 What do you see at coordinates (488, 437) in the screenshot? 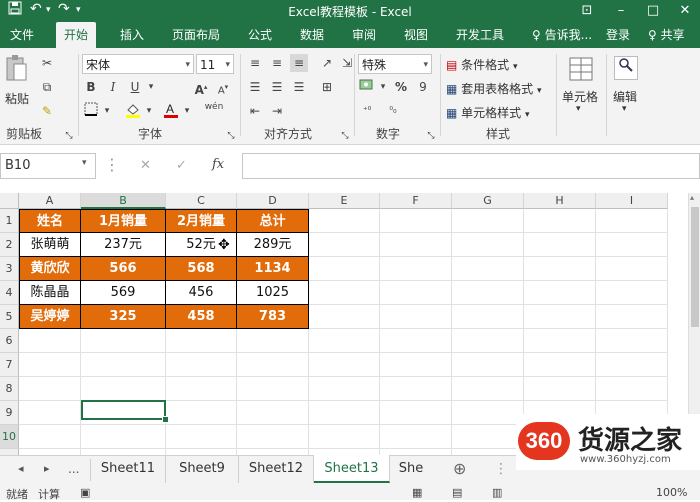
I see `cell-g10` at bounding box center [488, 437].